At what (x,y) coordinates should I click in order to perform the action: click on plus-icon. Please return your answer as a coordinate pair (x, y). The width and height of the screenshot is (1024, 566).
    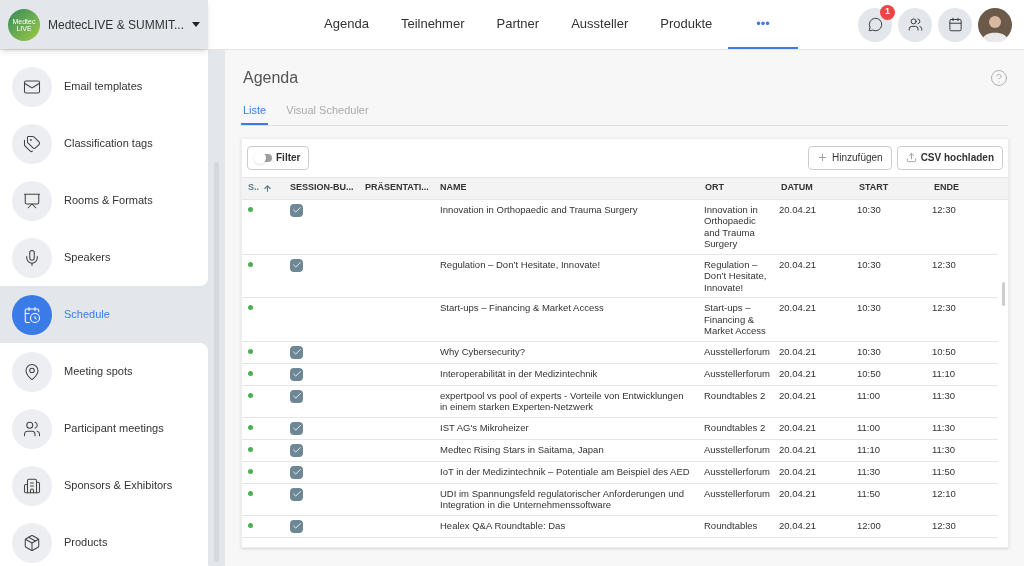
    Looking at the image, I should click on (823, 157).